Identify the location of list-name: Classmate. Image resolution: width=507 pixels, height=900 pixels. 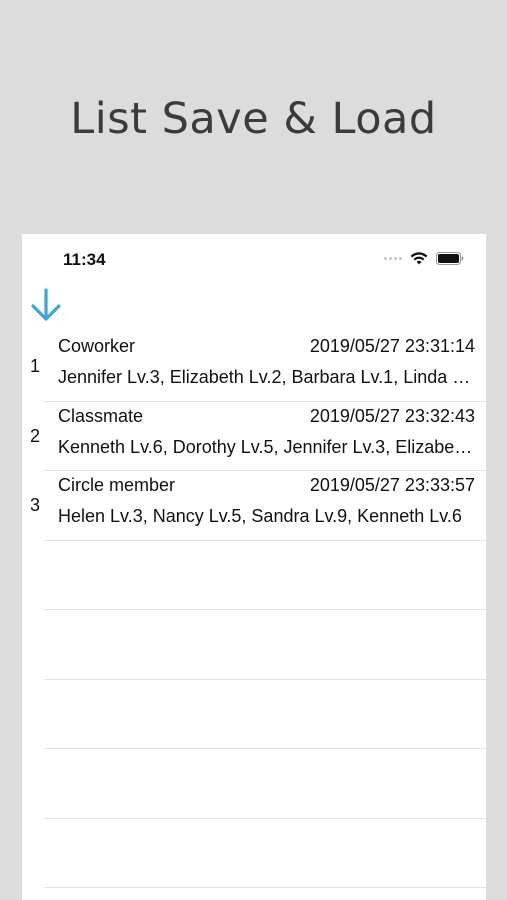
(101, 415).